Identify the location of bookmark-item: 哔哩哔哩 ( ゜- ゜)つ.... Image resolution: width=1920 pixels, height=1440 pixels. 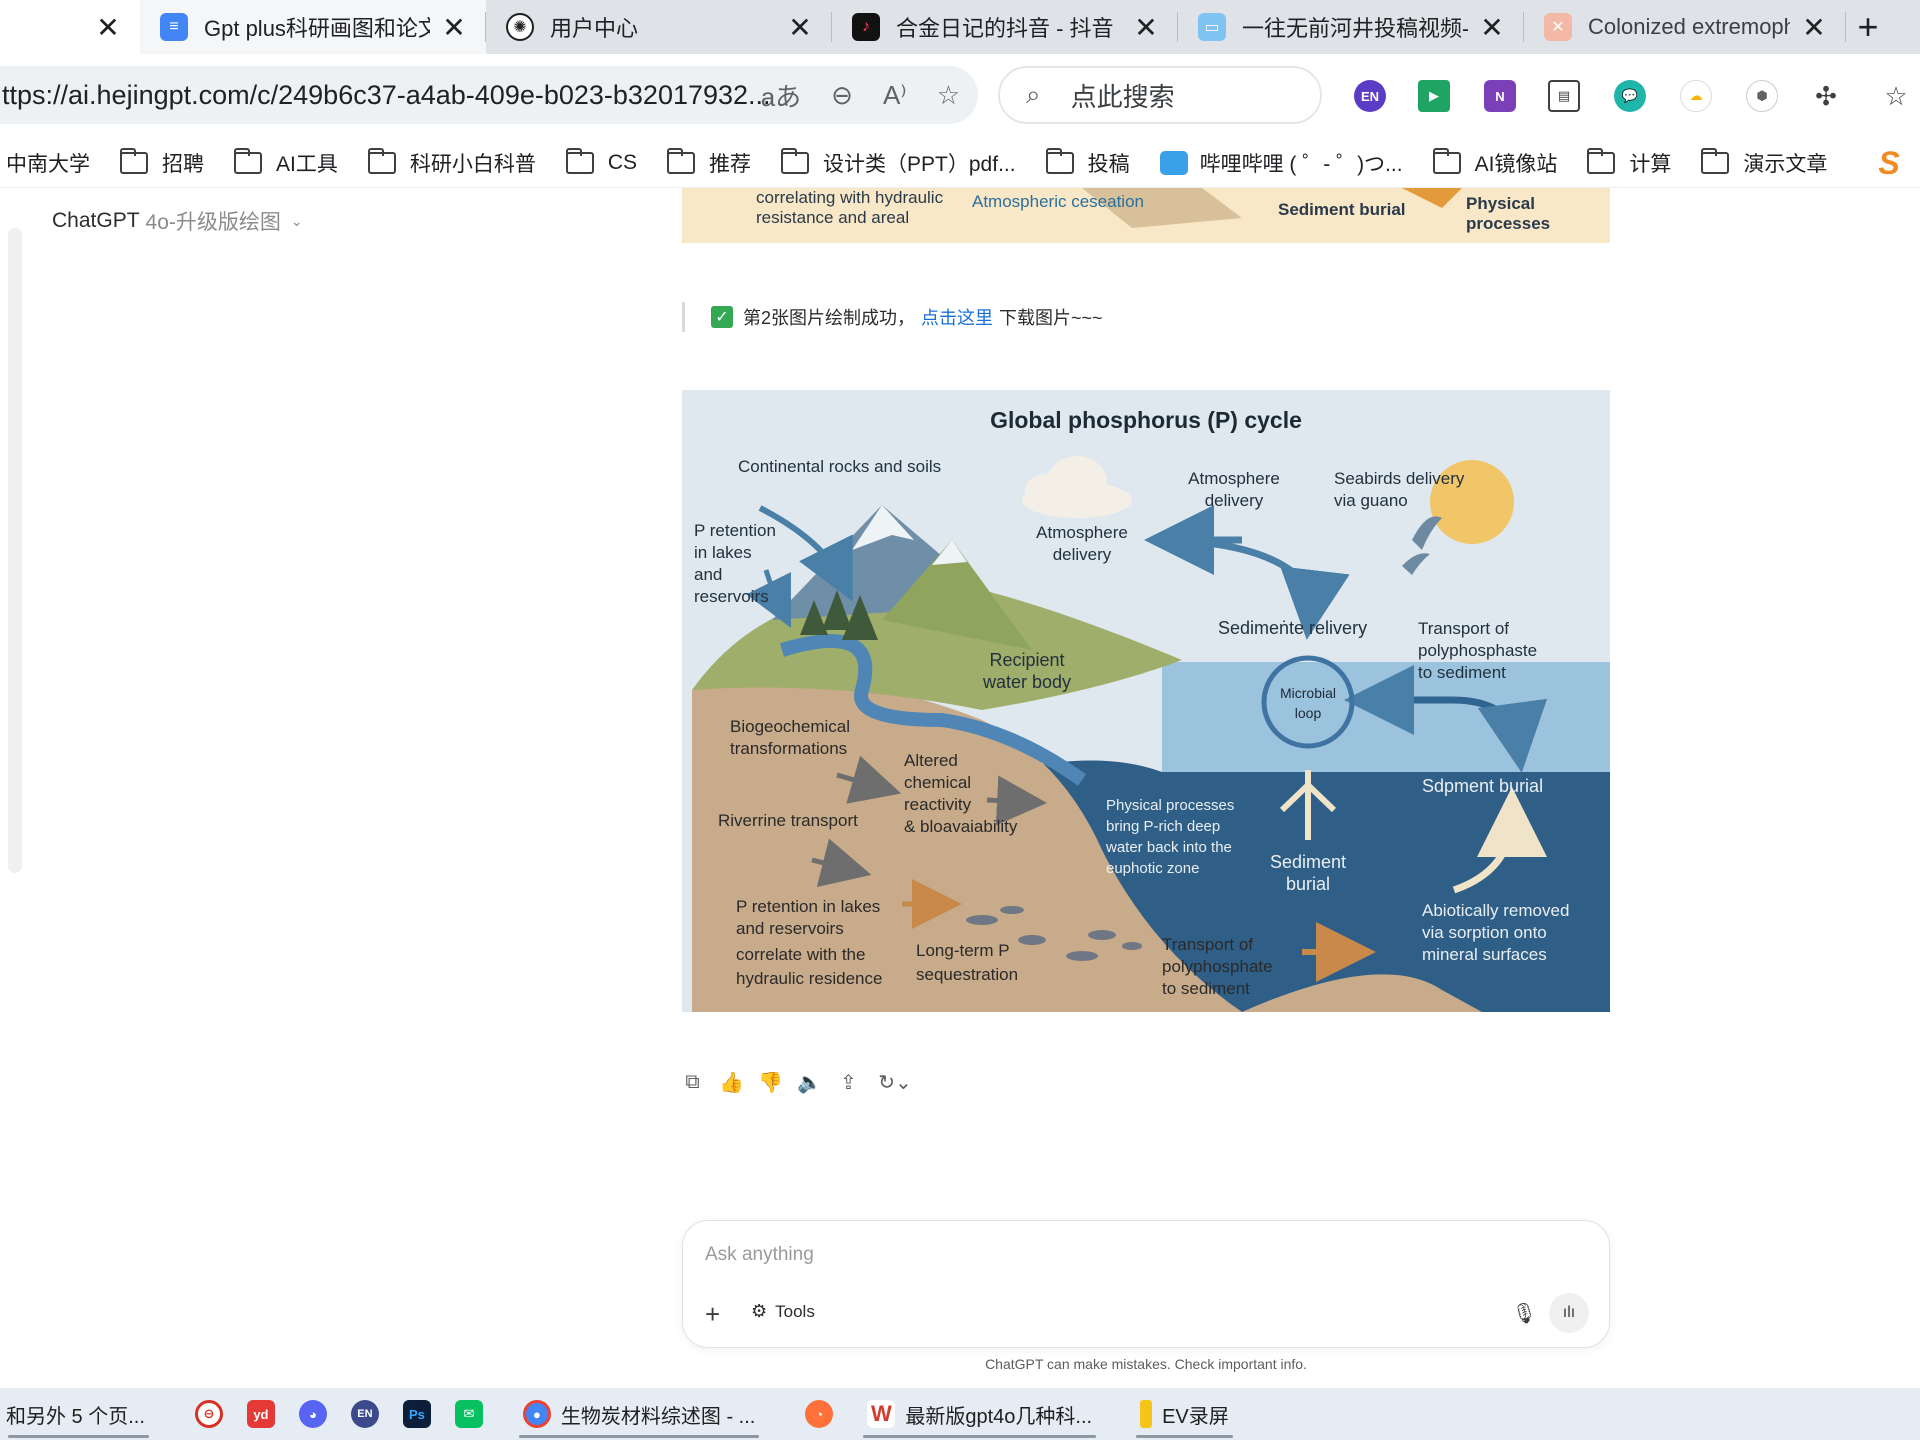
(1281, 163).